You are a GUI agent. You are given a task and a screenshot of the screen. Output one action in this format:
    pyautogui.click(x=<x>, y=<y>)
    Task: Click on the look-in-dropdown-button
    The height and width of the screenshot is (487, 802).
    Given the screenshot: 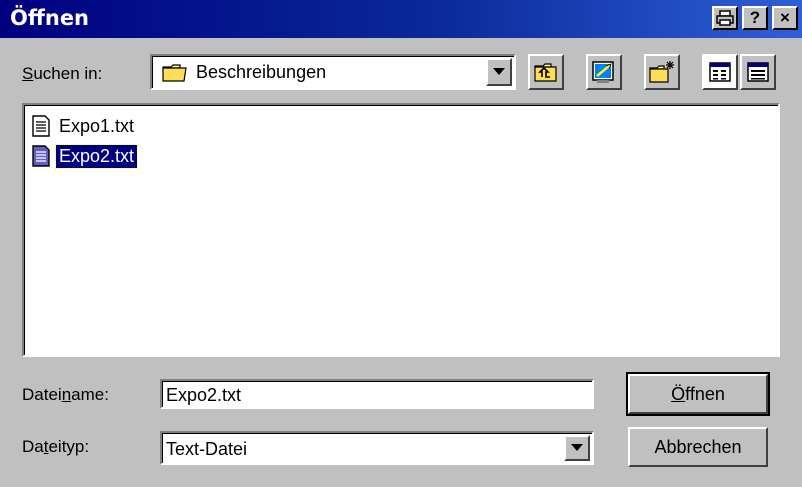 What is the action you would take?
    pyautogui.click(x=499, y=72)
    